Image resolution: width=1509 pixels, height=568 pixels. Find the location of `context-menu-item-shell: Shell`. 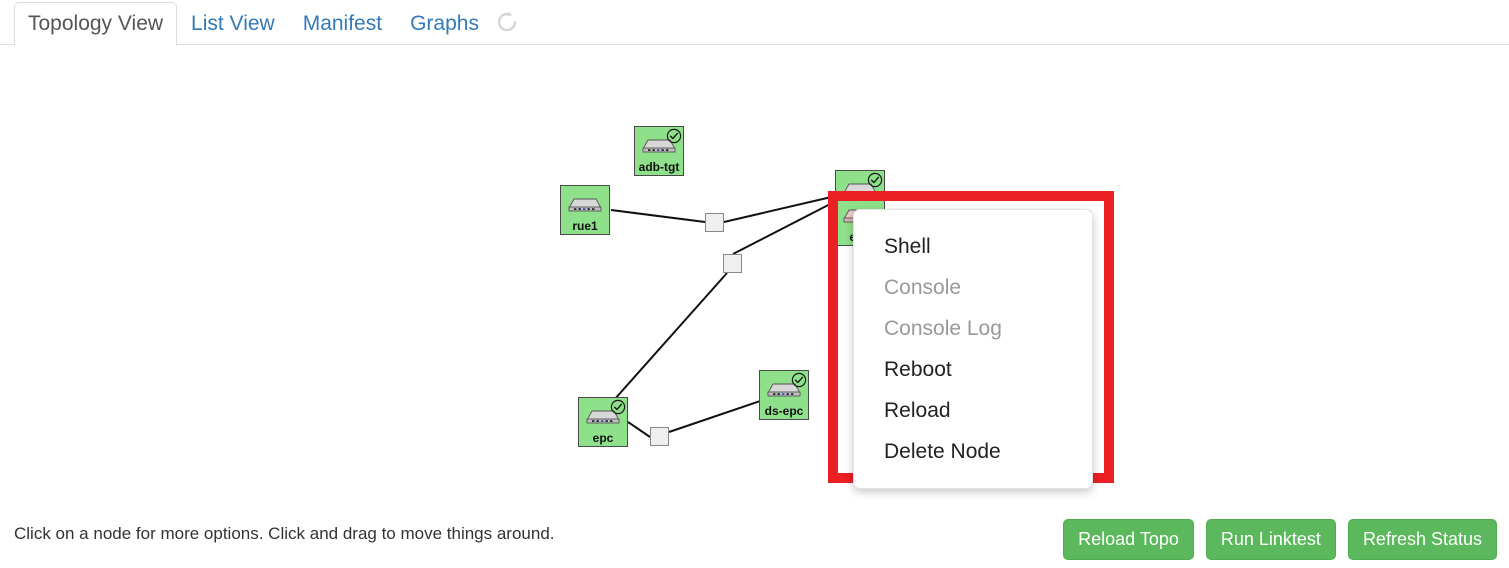

context-menu-item-shell: Shell is located at coordinates (973, 246).